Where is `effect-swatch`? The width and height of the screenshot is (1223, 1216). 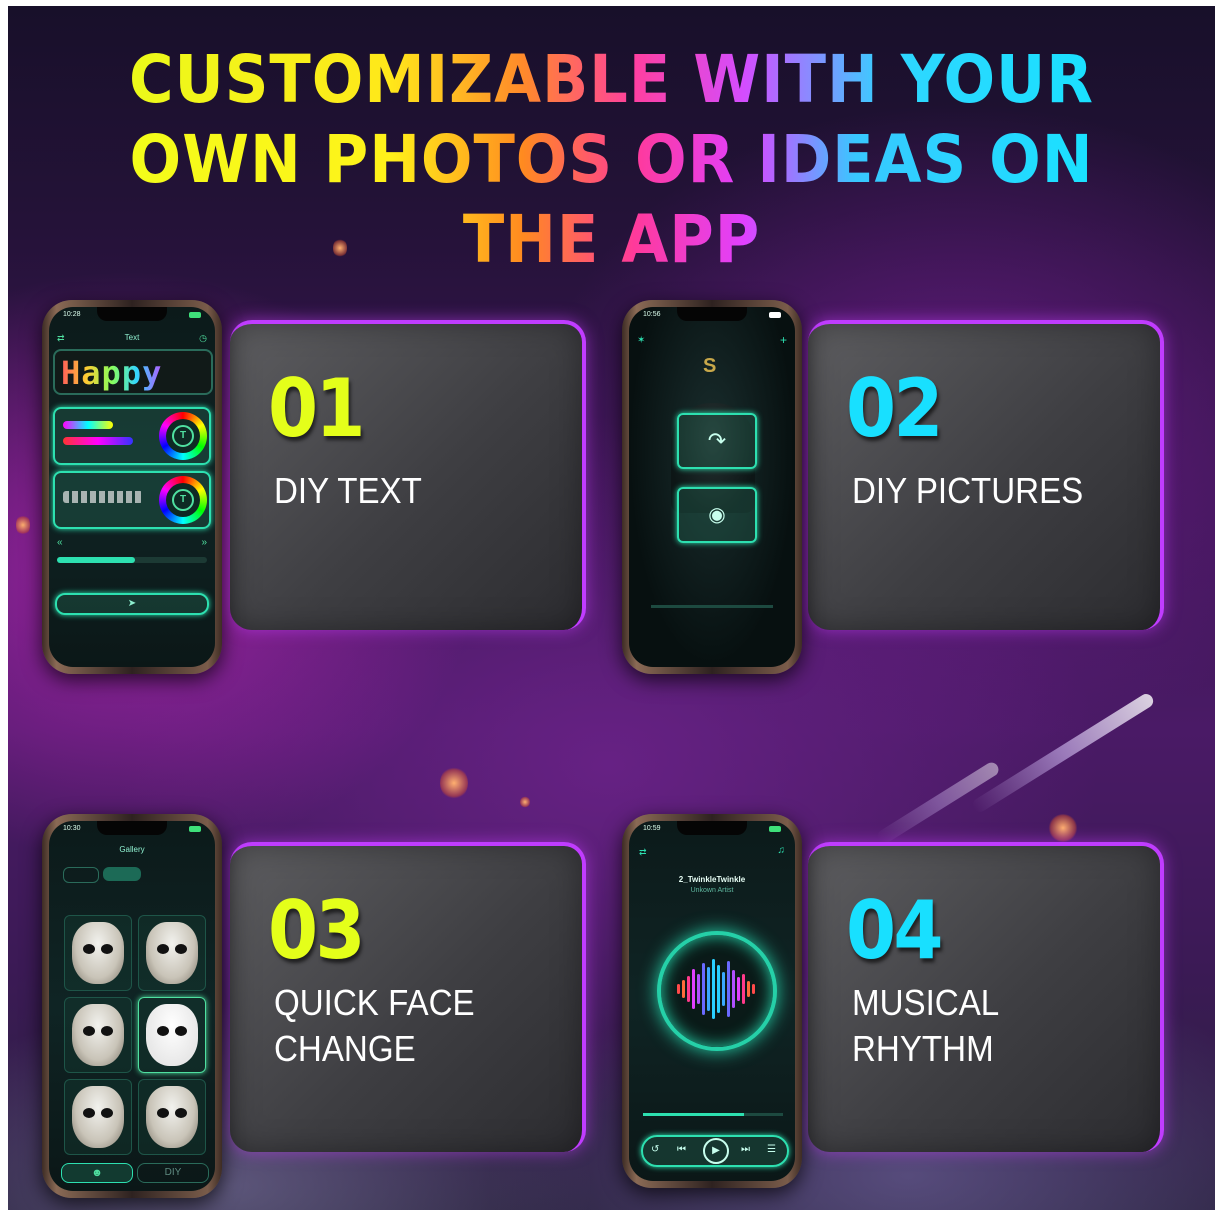
effect-swatch is located at coordinates (103, 497).